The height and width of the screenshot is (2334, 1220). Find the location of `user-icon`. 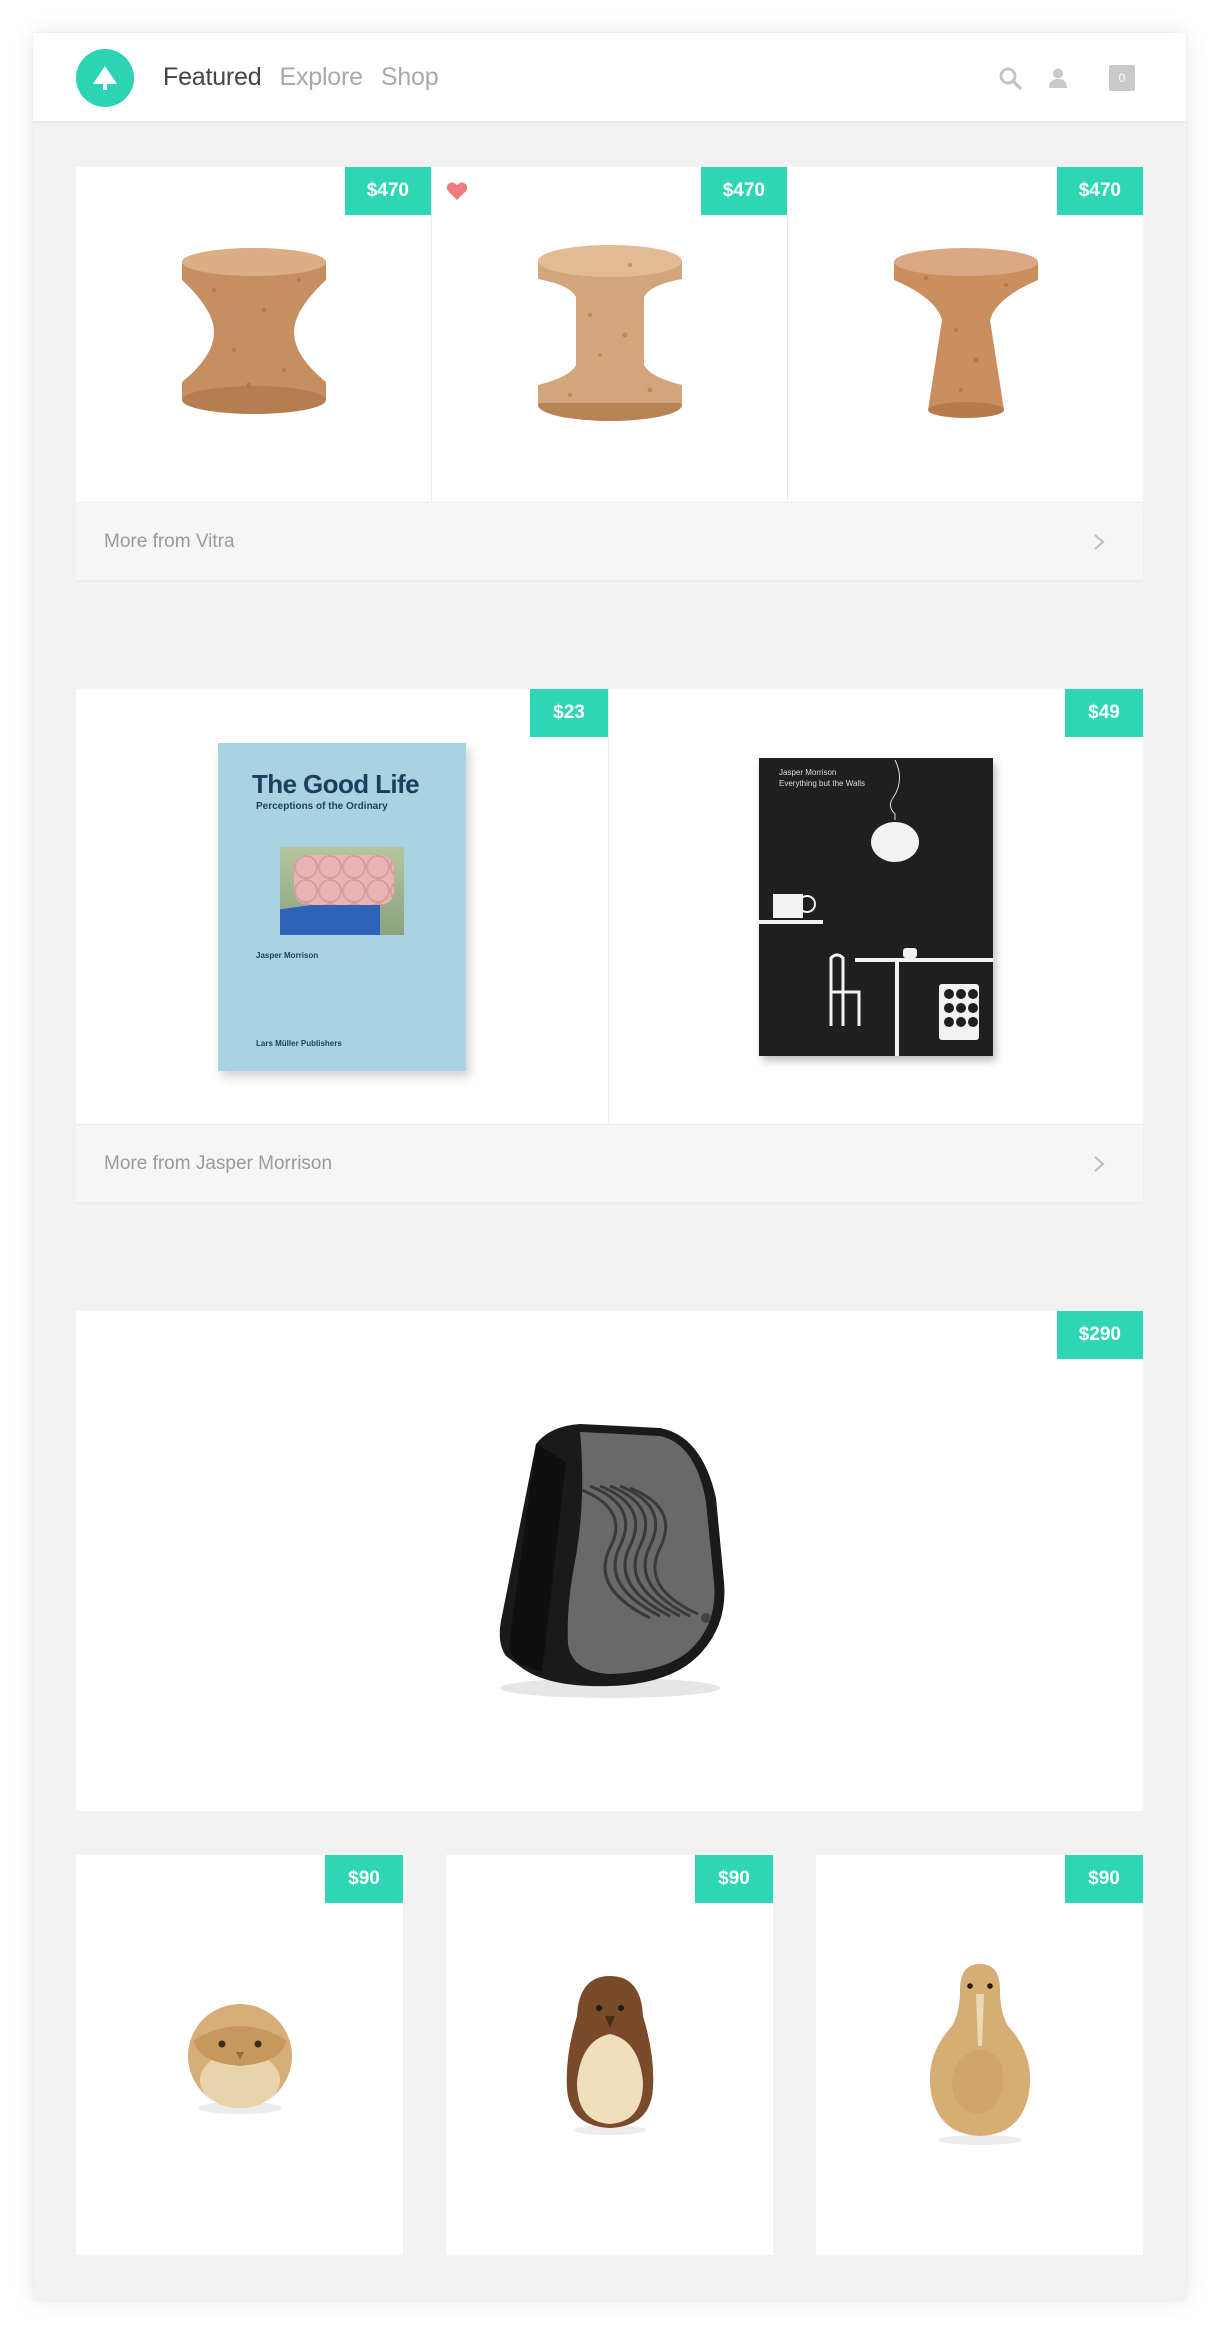

user-icon is located at coordinates (1058, 78).